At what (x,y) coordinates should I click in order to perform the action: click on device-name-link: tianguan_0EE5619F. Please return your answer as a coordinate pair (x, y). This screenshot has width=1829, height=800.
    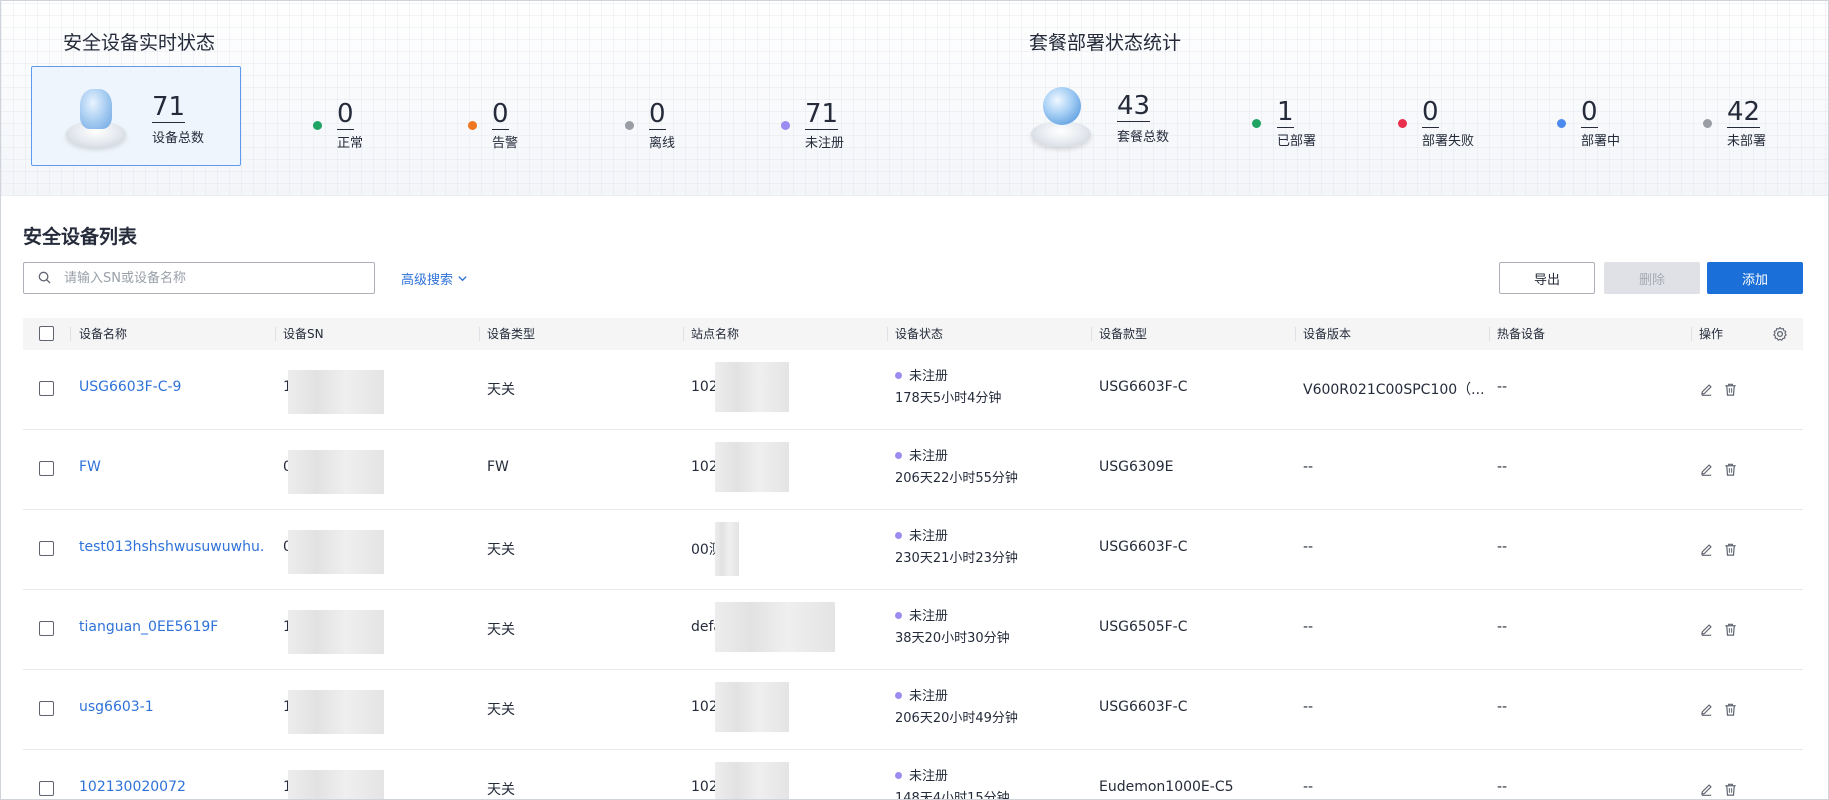
    Looking at the image, I should click on (148, 627).